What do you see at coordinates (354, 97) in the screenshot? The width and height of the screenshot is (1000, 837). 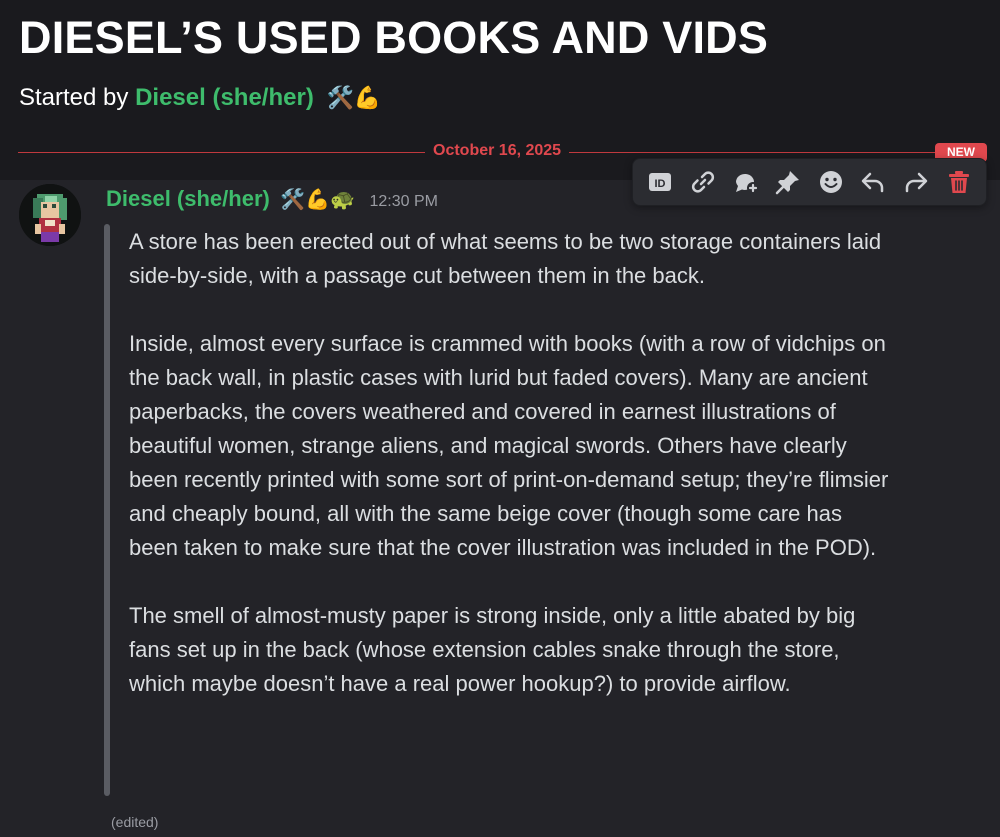 I see `author-emoji-badges: 🛠️💪` at bounding box center [354, 97].